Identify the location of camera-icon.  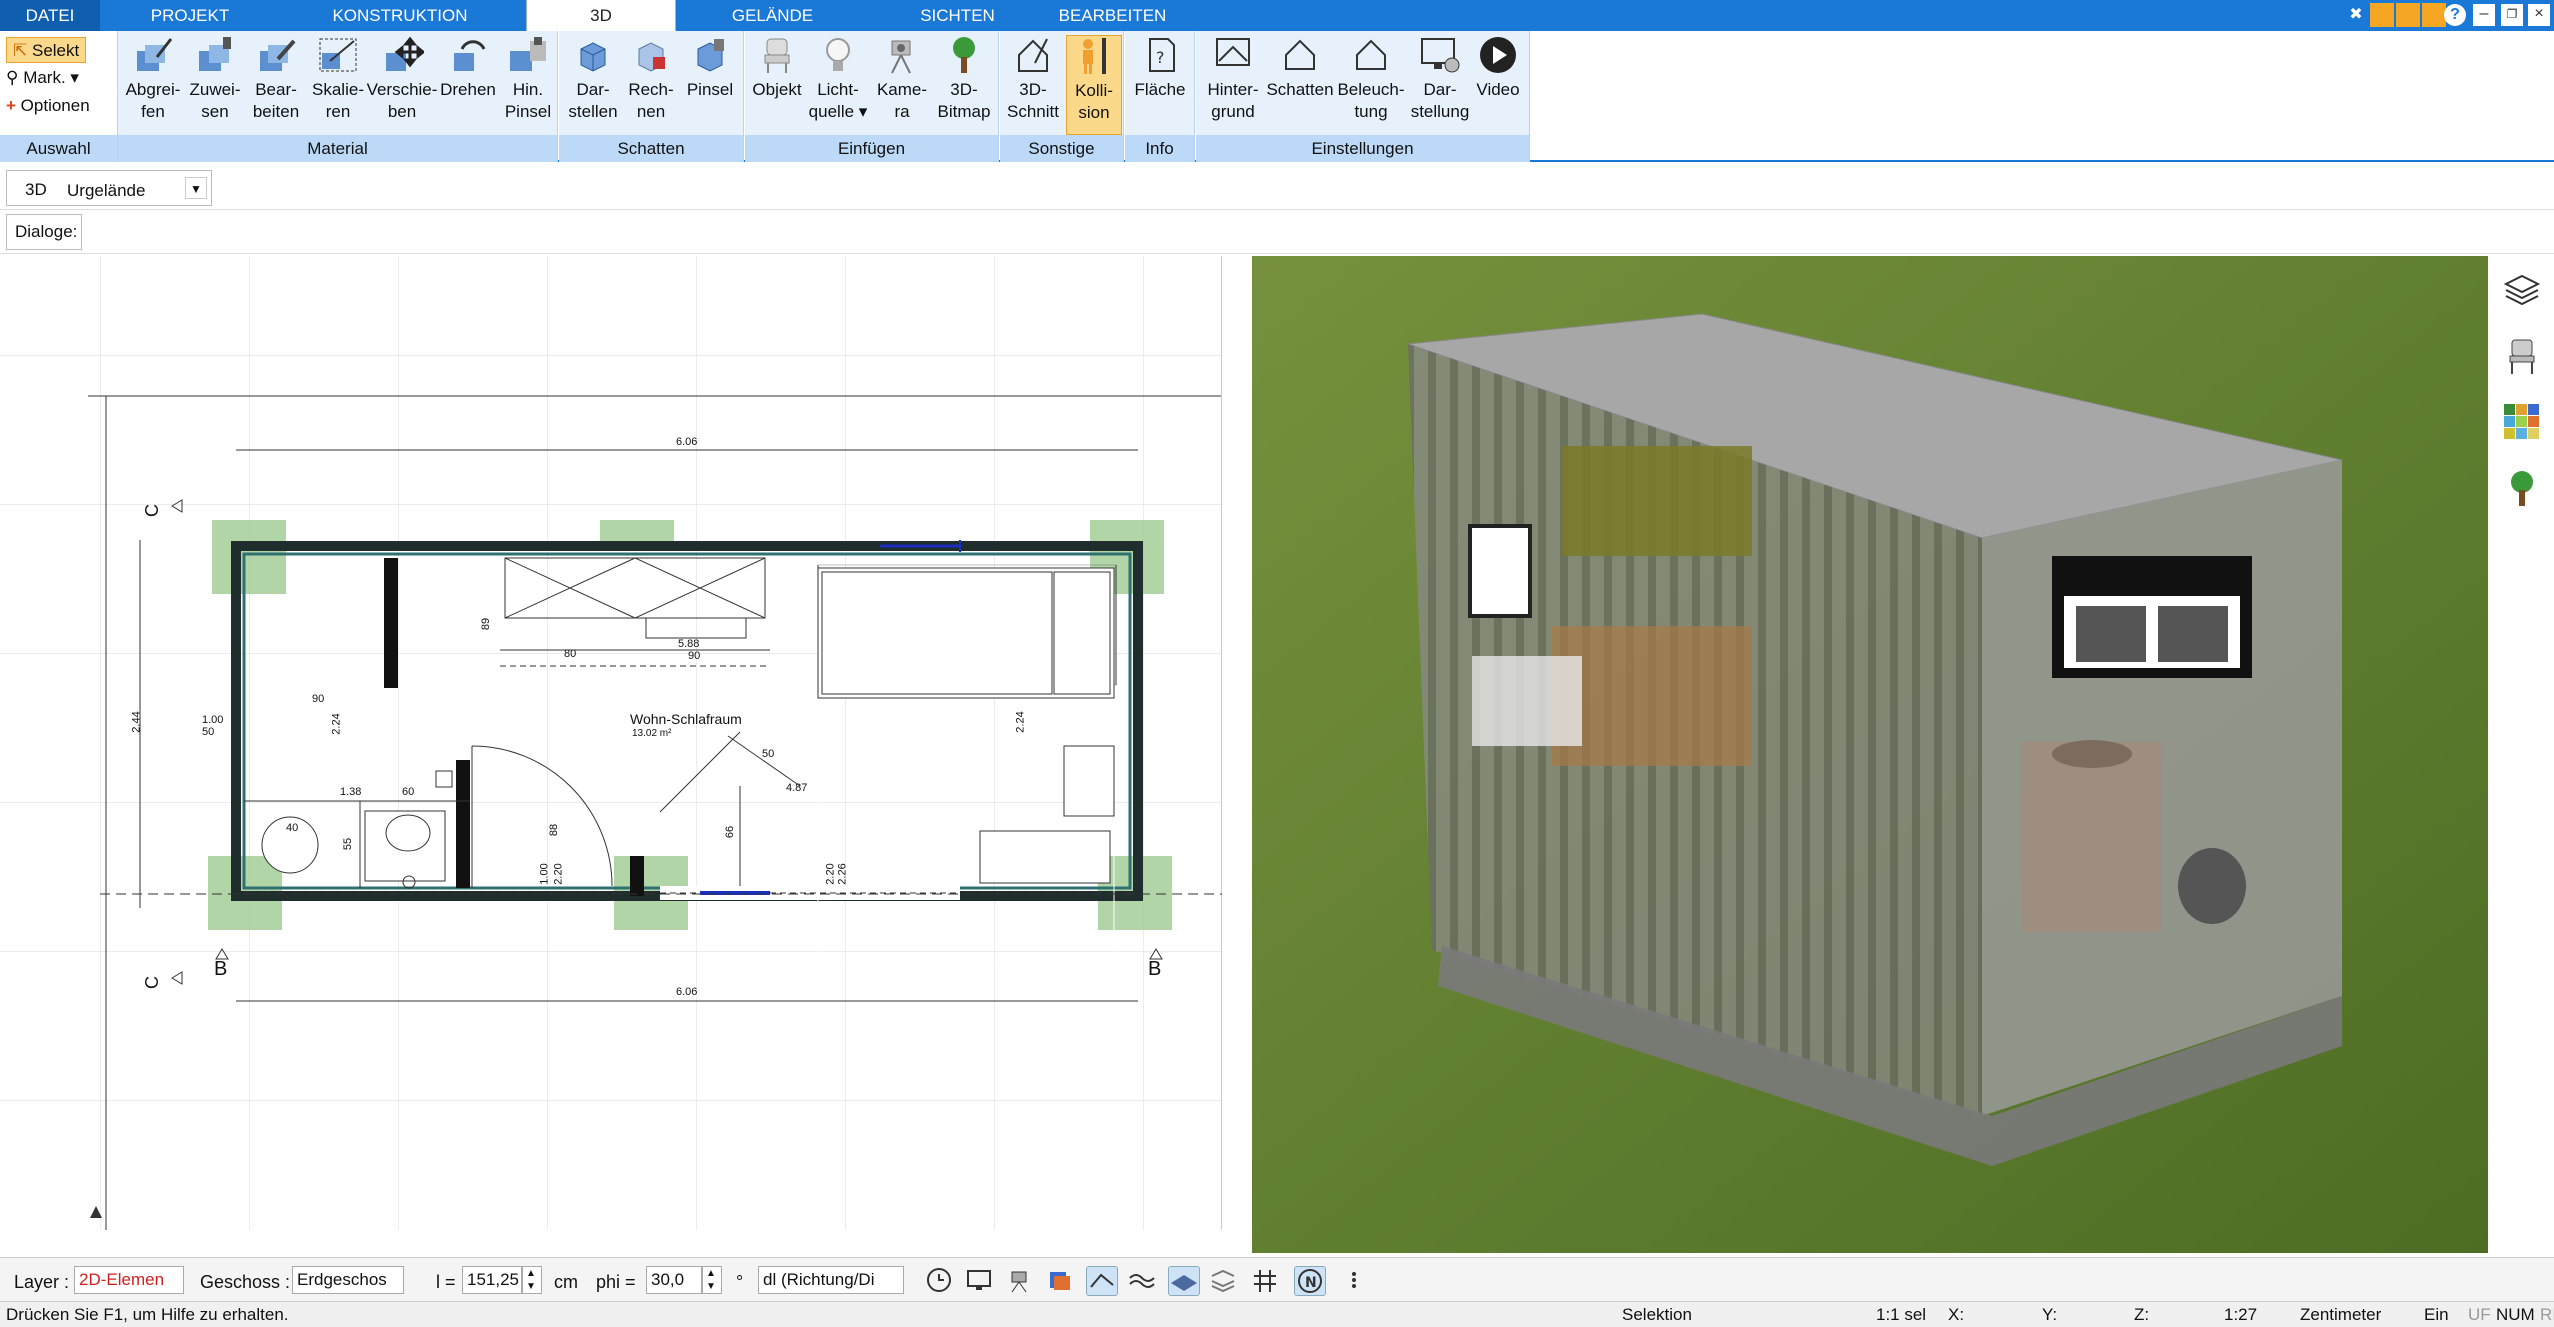
(1020, 1281).